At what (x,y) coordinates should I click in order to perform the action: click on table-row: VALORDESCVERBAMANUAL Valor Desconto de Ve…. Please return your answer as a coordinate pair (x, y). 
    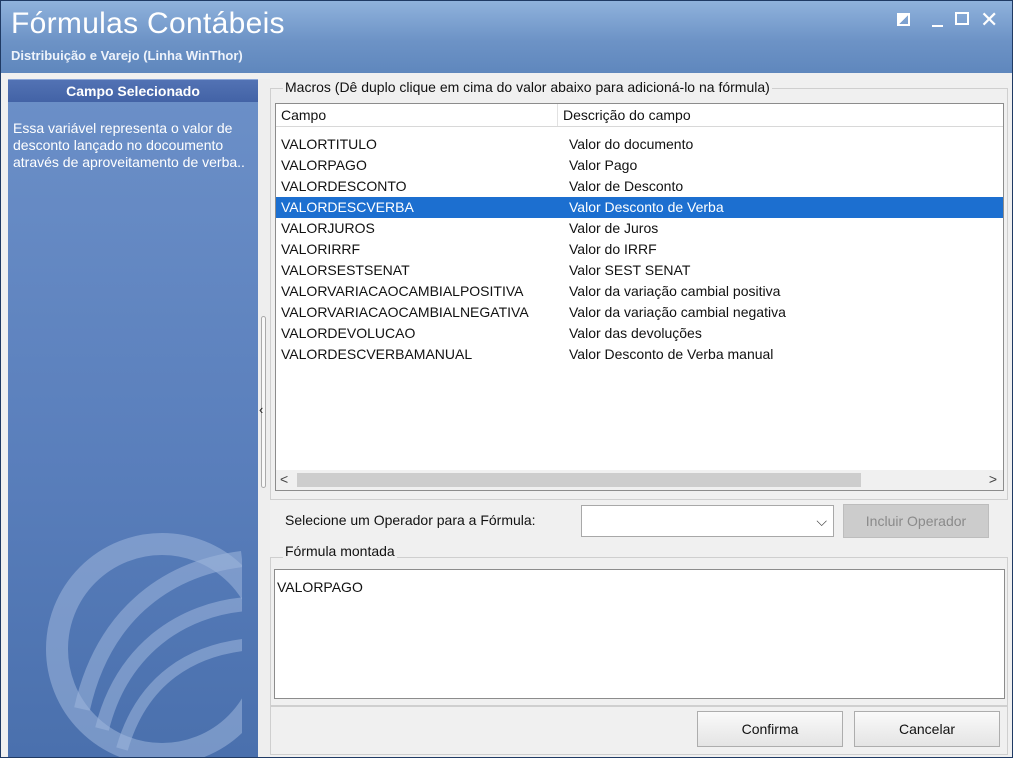
    Looking at the image, I should click on (639, 354).